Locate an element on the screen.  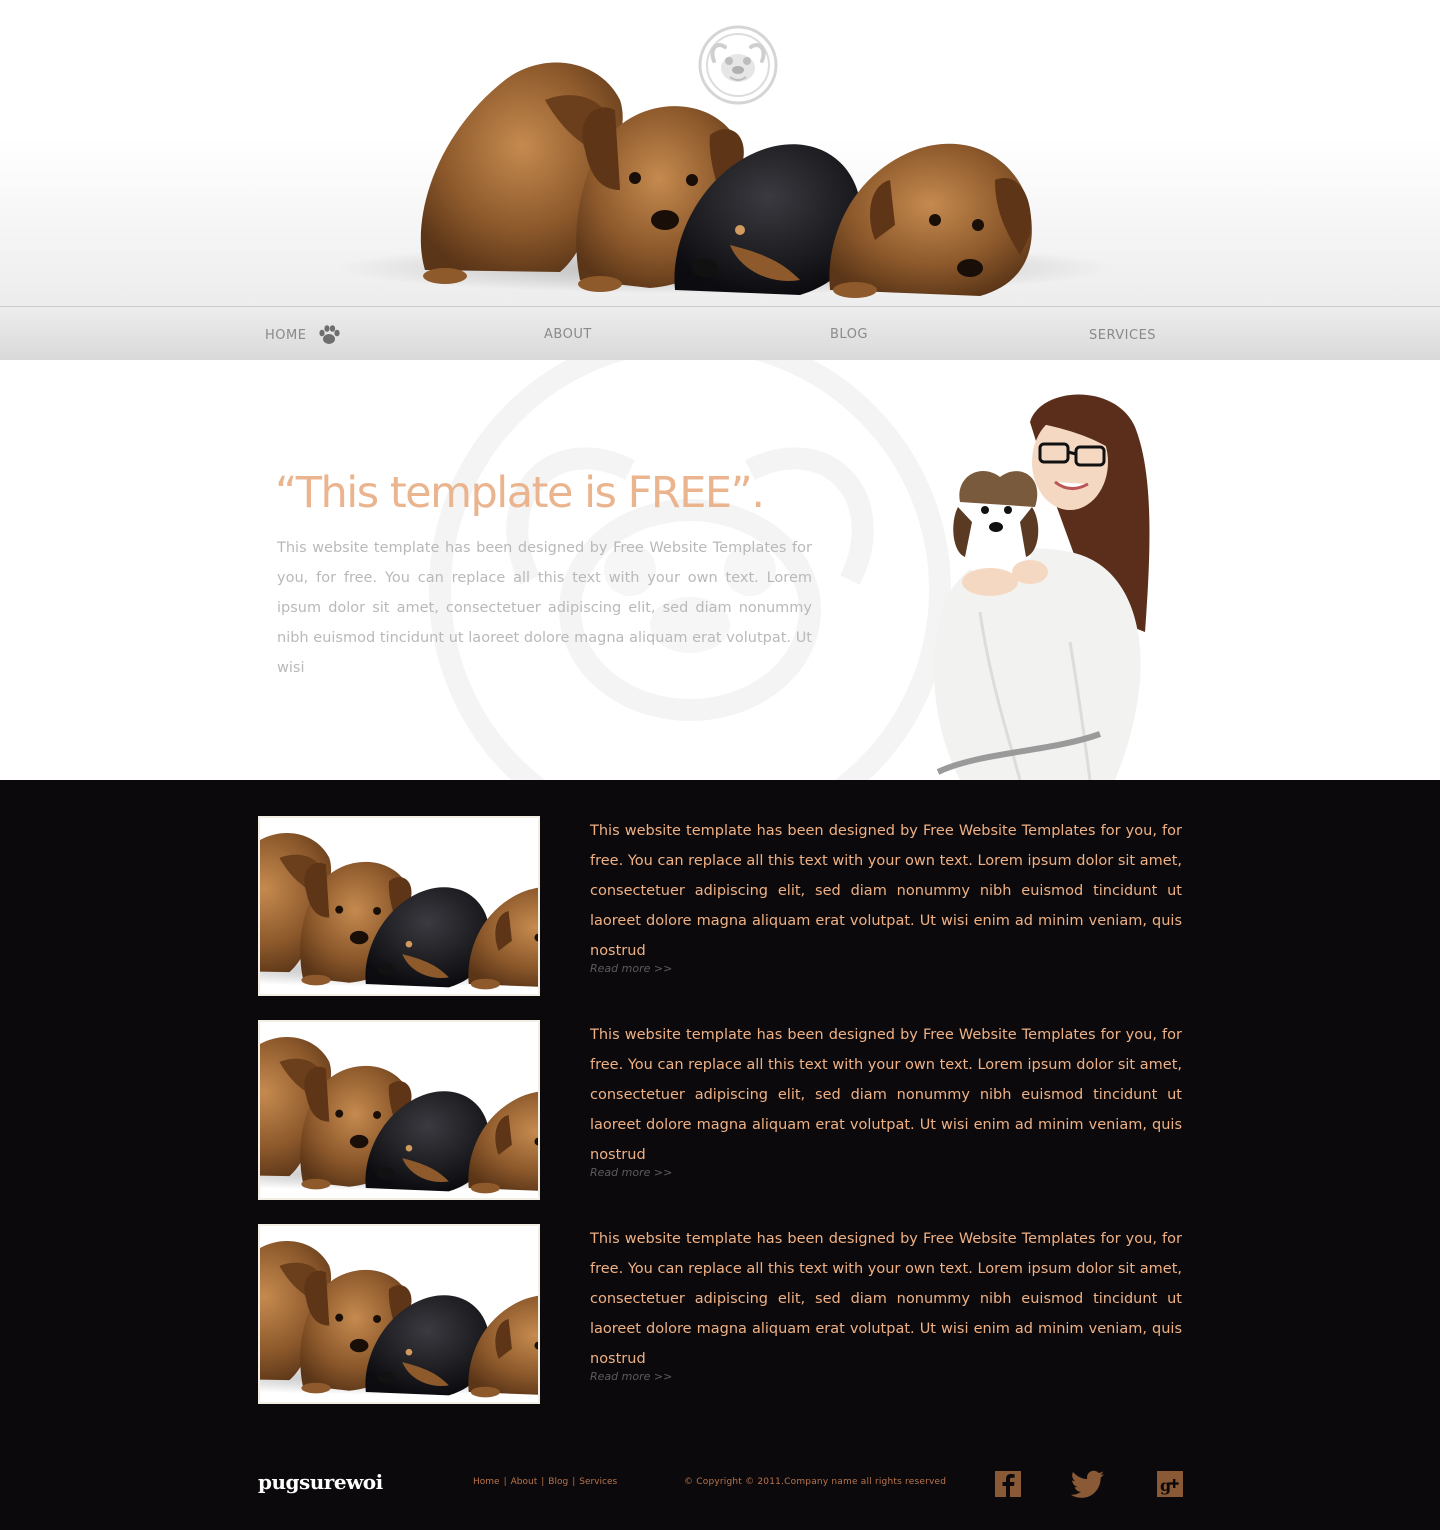
footer-logo: pugsurewoi is located at coordinates (320, 1482).